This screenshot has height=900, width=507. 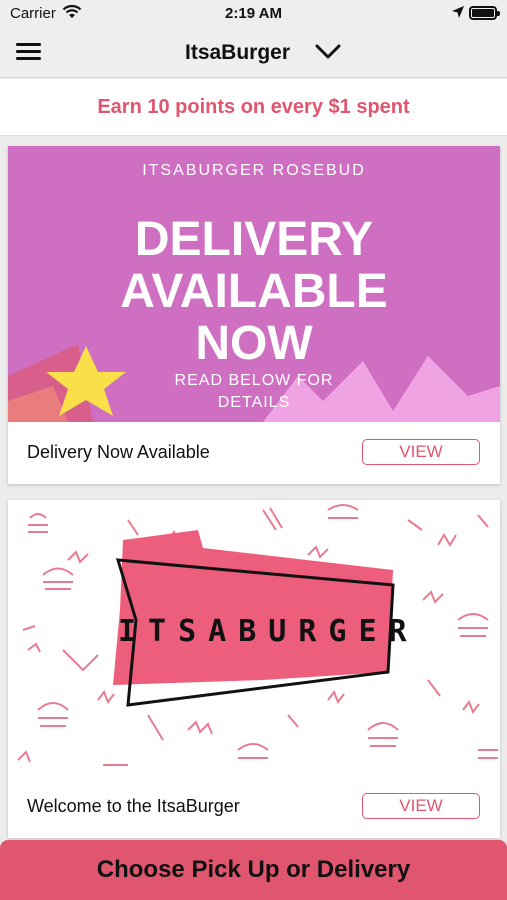 What do you see at coordinates (29, 52) in the screenshot?
I see `hamburger-menu-icon` at bounding box center [29, 52].